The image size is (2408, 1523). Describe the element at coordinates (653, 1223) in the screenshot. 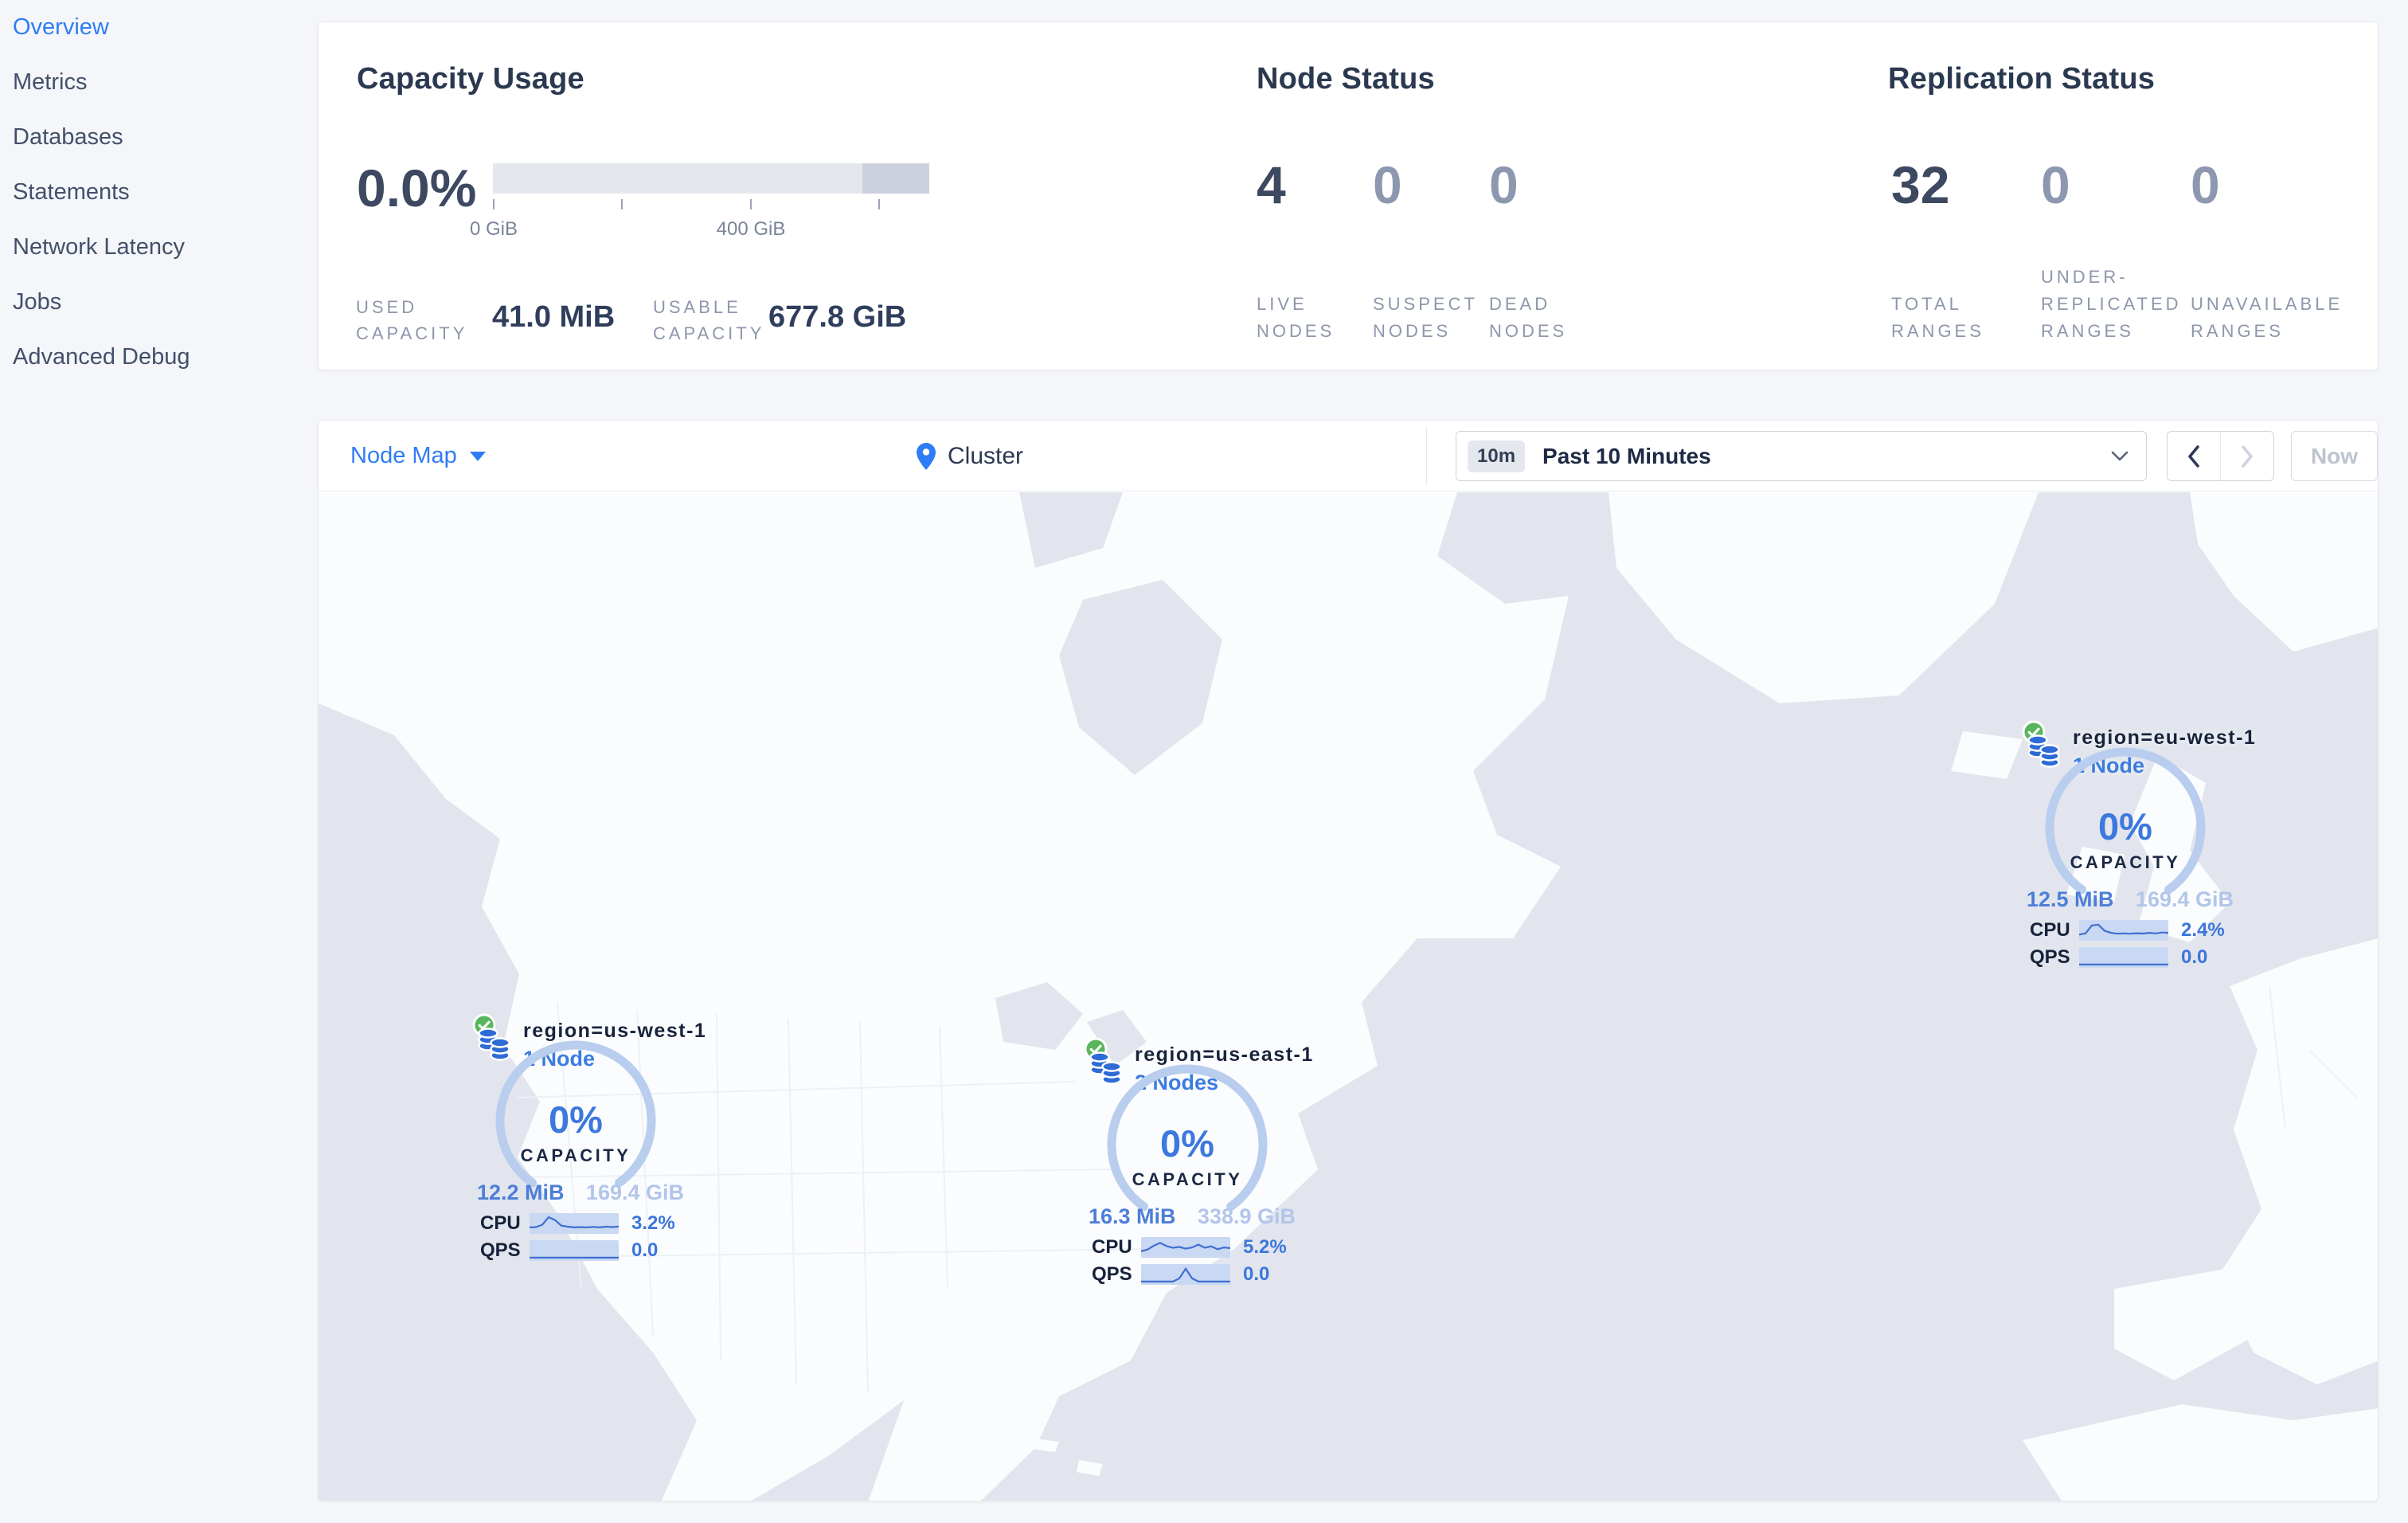

I see `cpu-value: 3.2%` at that location.